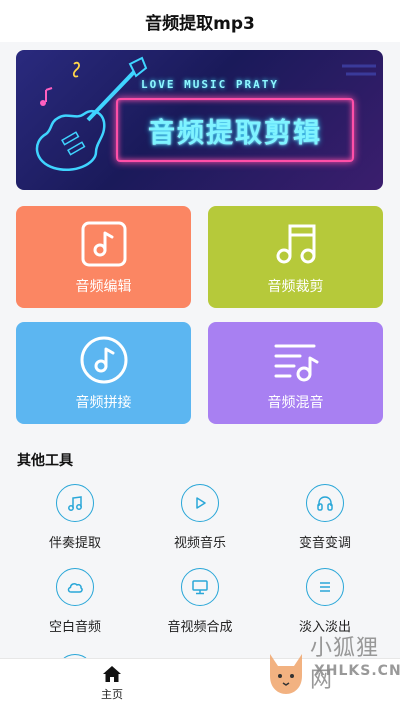 The height and width of the screenshot is (711, 400). I want to click on tool-blank-audio: 空白音频, so click(75, 603).